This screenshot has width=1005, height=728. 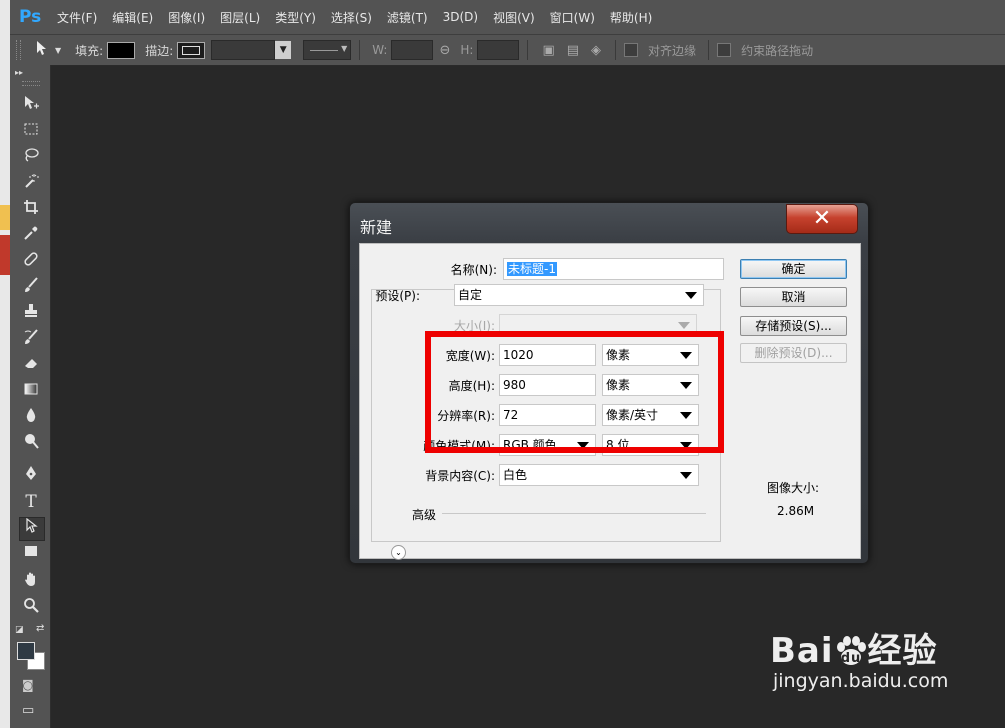 I want to click on name-label: 名称(N):, so click(x=473, y=270).